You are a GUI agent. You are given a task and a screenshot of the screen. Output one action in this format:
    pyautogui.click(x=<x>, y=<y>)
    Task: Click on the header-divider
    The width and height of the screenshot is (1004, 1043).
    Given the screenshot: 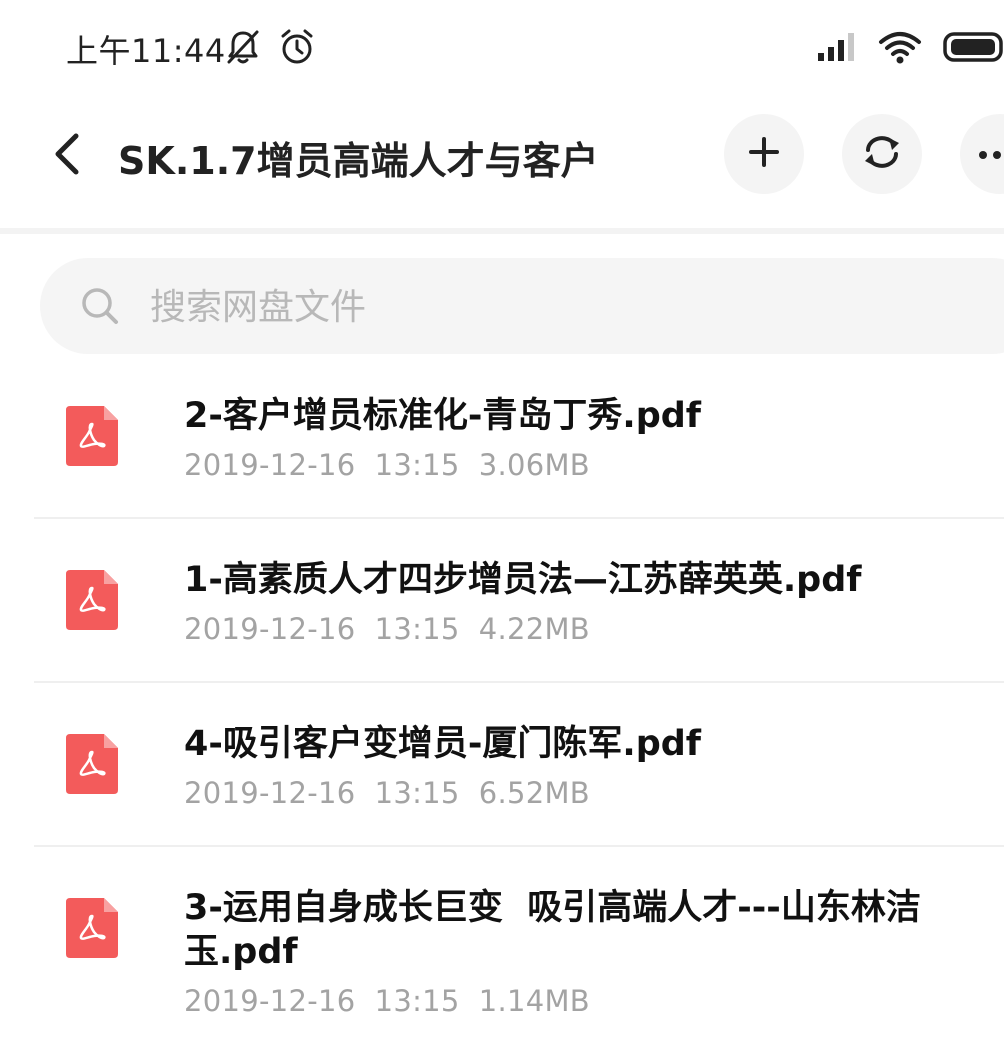 What is the action you would take?
    pyautogui.click(x=502, y=231)
    